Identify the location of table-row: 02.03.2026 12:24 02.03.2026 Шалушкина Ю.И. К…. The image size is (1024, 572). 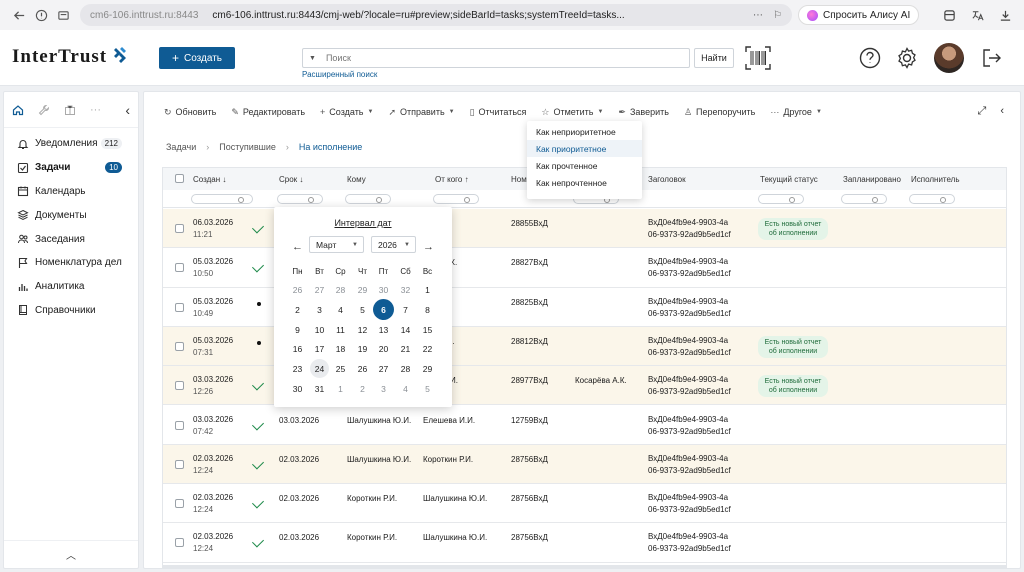
(584, 464).